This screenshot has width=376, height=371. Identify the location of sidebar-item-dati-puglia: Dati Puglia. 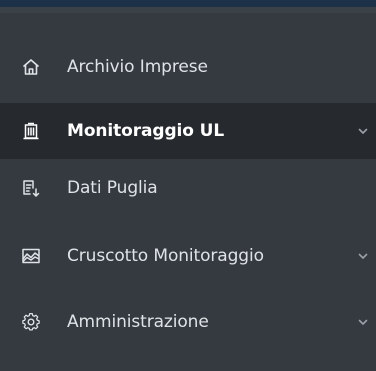
(188, 188).